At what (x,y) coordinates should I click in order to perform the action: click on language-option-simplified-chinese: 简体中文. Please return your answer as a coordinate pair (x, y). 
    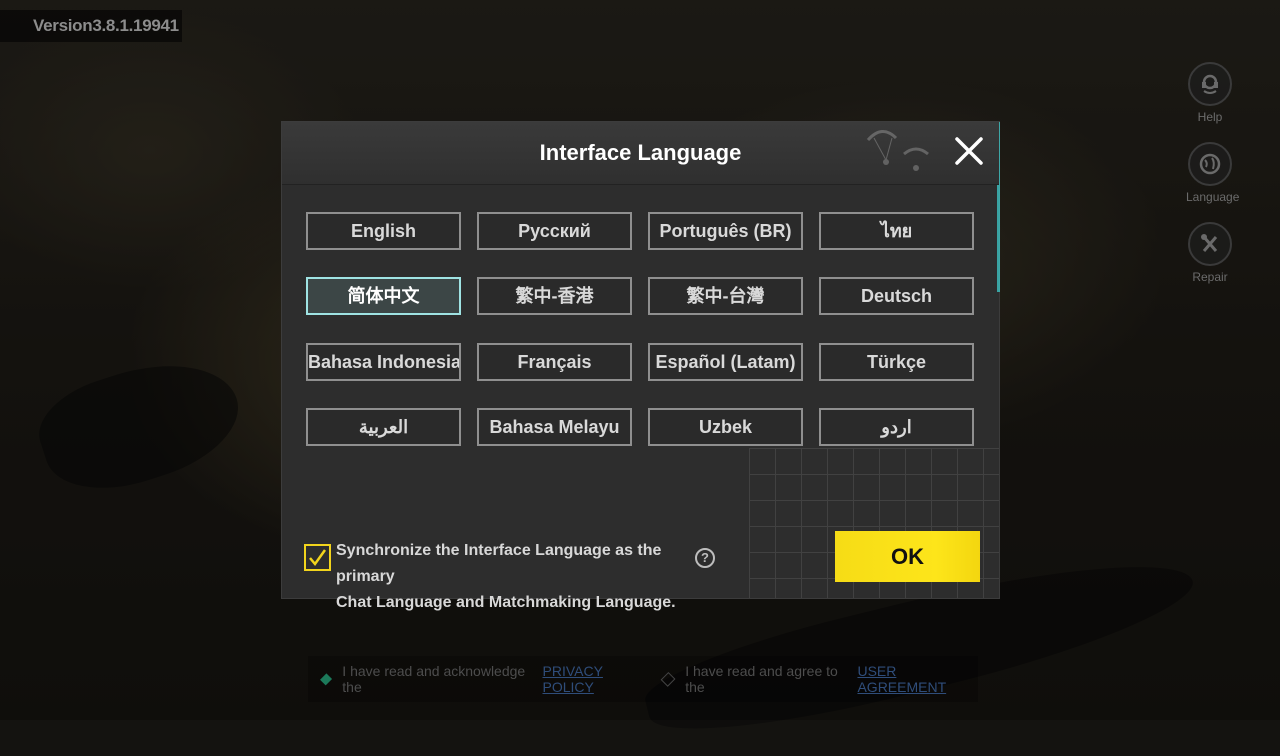
    Looking at the image, I should click on (383, 296).